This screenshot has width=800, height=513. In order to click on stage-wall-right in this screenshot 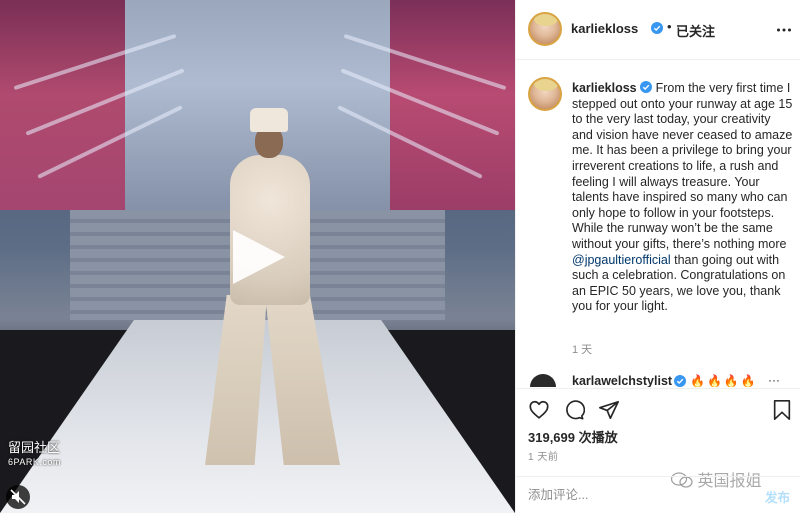, I will do `click(452, 105)`.